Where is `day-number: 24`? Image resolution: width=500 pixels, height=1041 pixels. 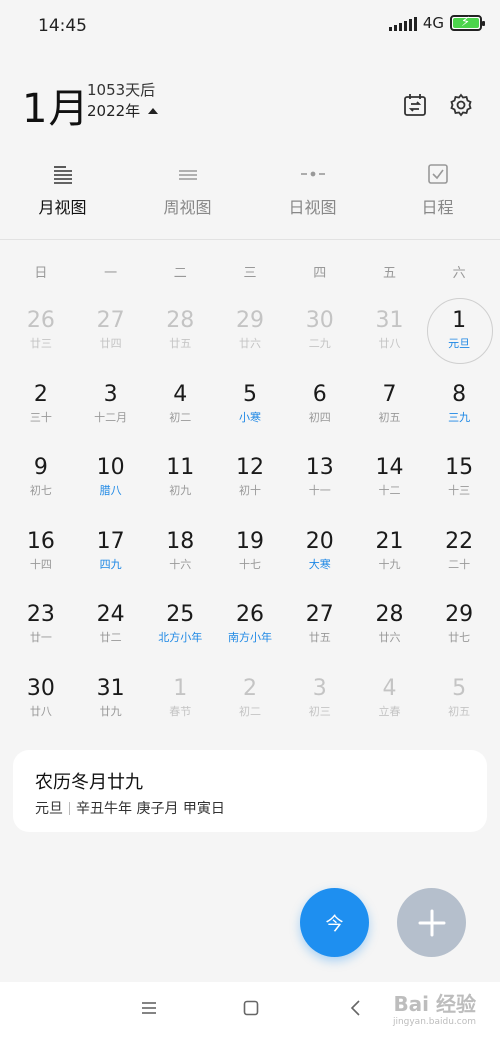
day-number: 24 is located at coordinates (110, 614).